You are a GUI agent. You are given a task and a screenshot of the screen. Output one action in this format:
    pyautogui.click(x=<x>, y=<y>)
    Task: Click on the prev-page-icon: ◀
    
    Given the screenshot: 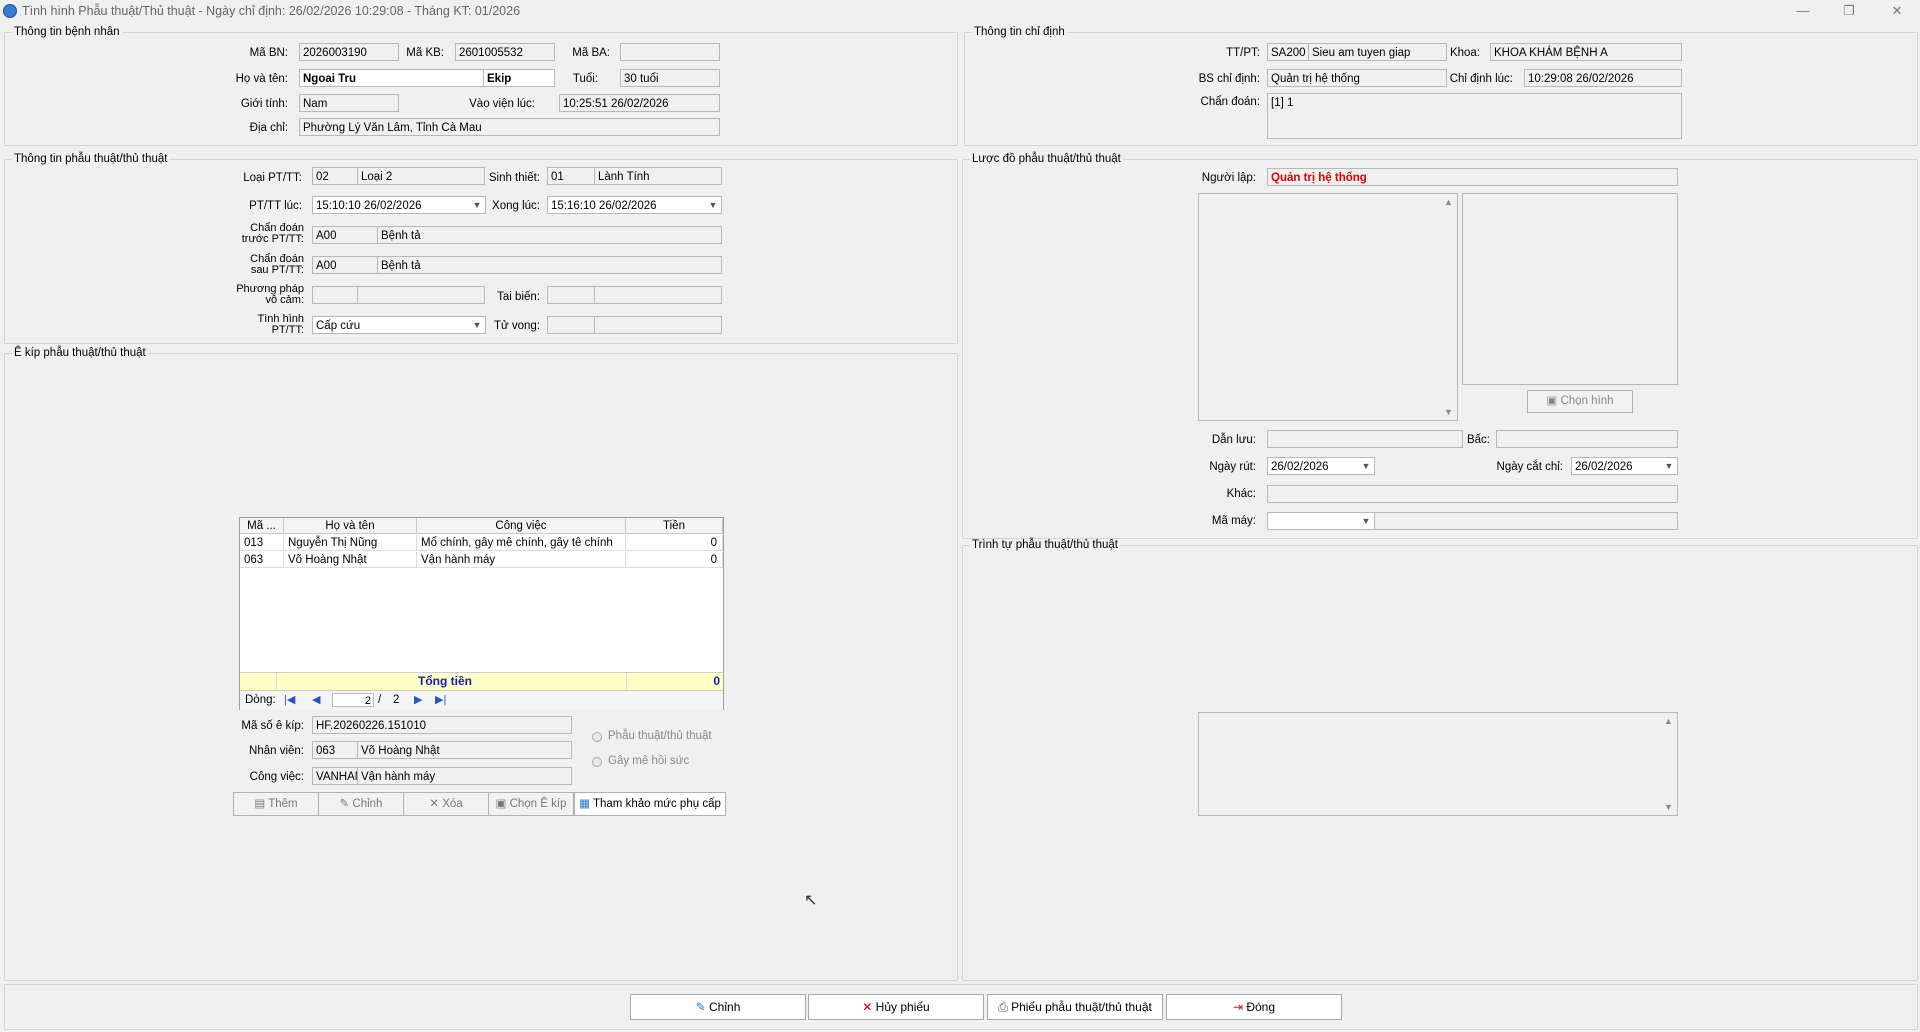 What is the action you would take?
    pyautogui.click(x=316, y=699)
    